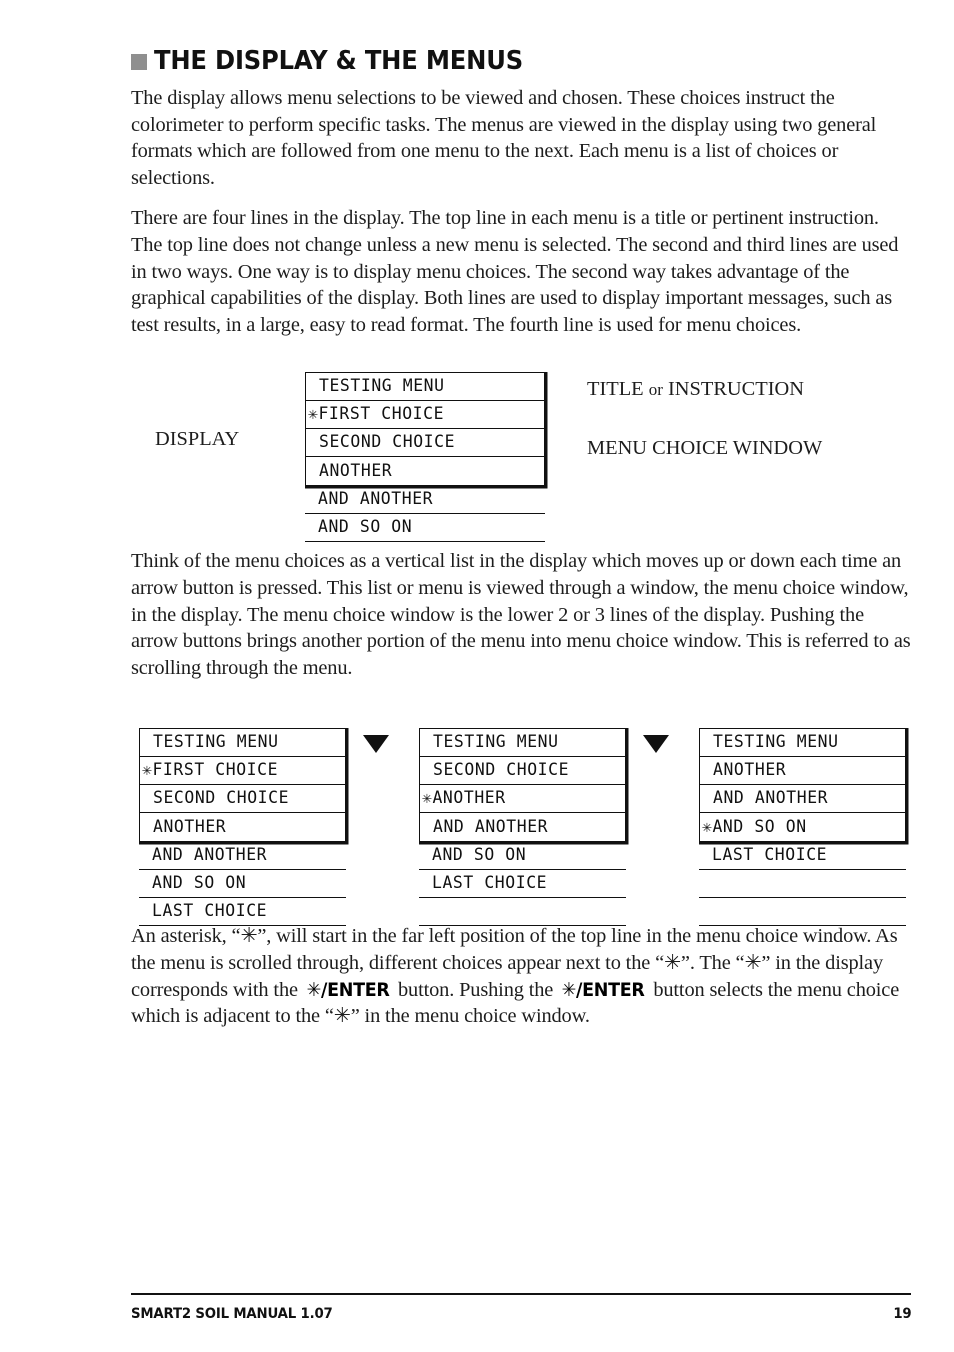 This screenshot has width=954, height=1352. What do you see at coordinates (615, 389) in the screenshot?
I see `callout-title-word: TITLE` at bounding box center [615, 389].